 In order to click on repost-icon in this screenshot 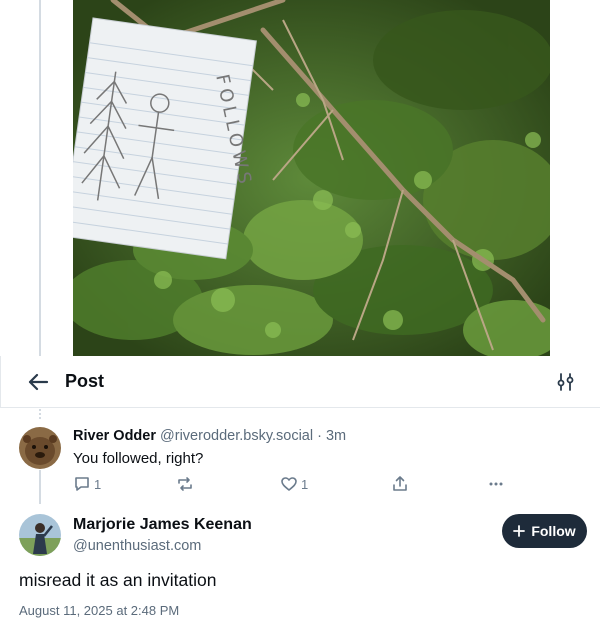, I will do `click(185, 484)`.